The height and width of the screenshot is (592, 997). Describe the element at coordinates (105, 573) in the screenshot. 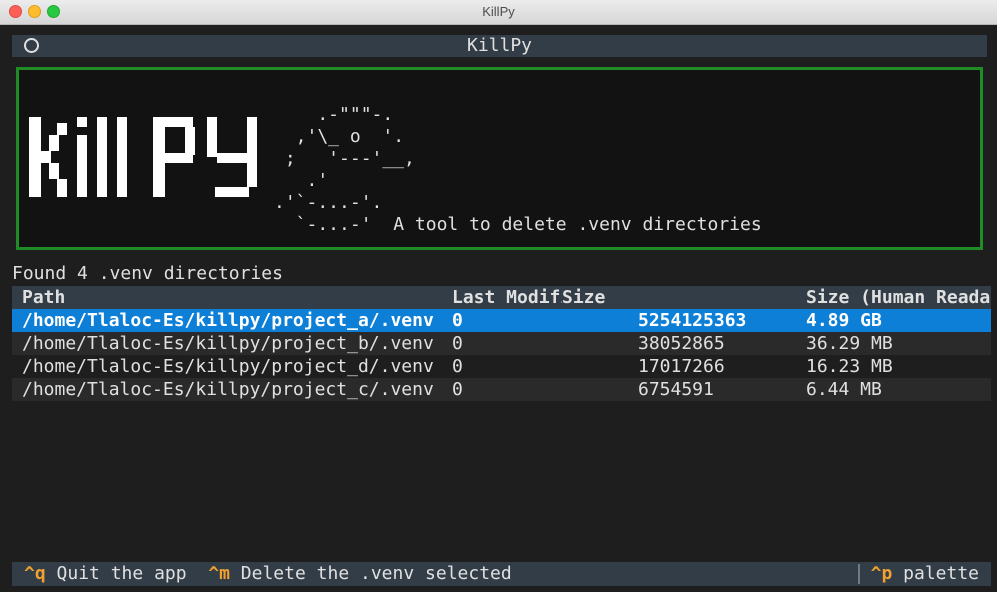

I see `quit-binding: ^q Quit the app` at that location.